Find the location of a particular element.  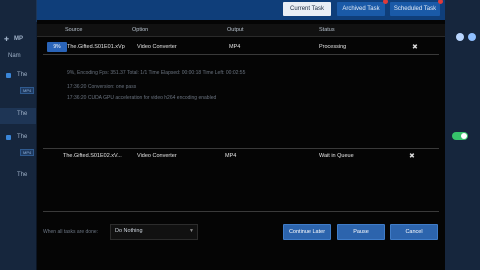

row-status: Wait in Queue is located at coordinates (336, 156).